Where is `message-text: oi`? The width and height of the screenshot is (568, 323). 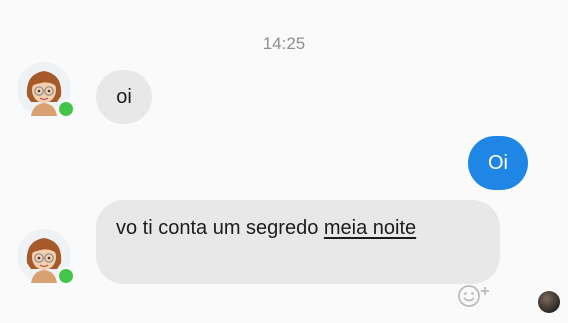
message-text: oi is located at coordinates (124, 97).